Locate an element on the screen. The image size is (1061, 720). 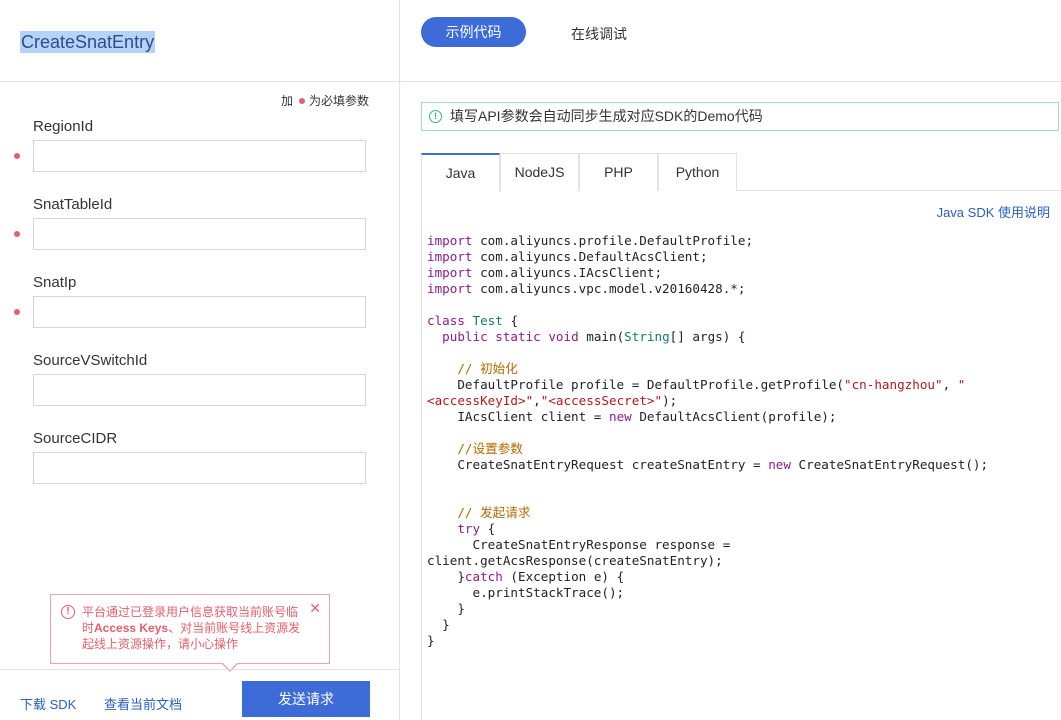
tab-nodejs: NodeJS is located at coordinates (539, 172).